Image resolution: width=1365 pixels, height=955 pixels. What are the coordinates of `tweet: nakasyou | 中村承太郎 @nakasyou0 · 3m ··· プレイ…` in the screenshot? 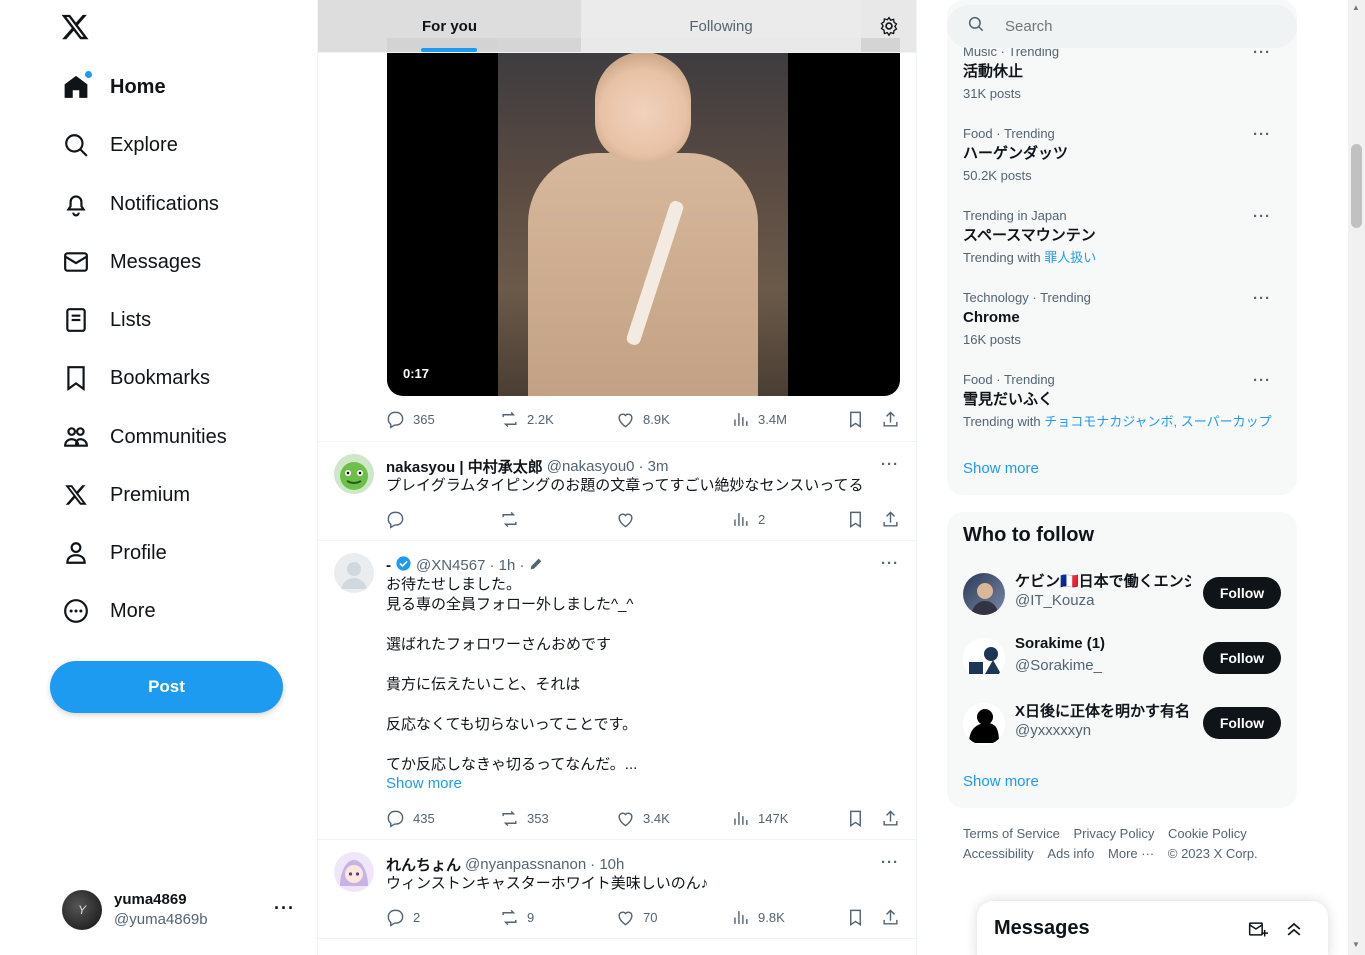 It's located at (617, 491).